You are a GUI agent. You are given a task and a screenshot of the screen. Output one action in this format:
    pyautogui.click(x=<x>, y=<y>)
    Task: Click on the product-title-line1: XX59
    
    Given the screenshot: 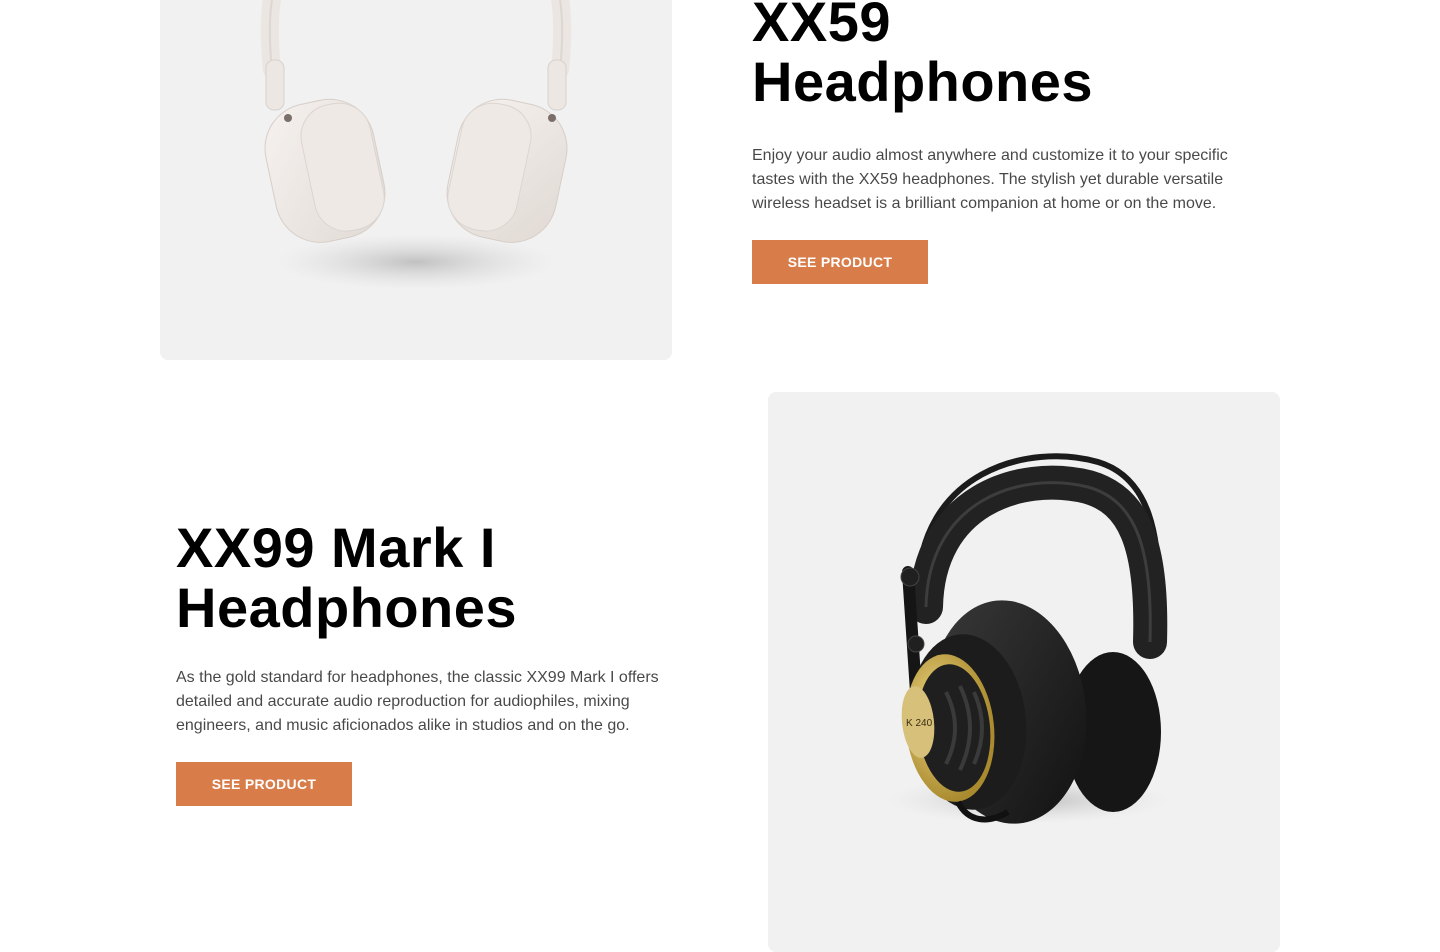 What is the action you would take?
    pyautogui.click(x=821, y=26)
    